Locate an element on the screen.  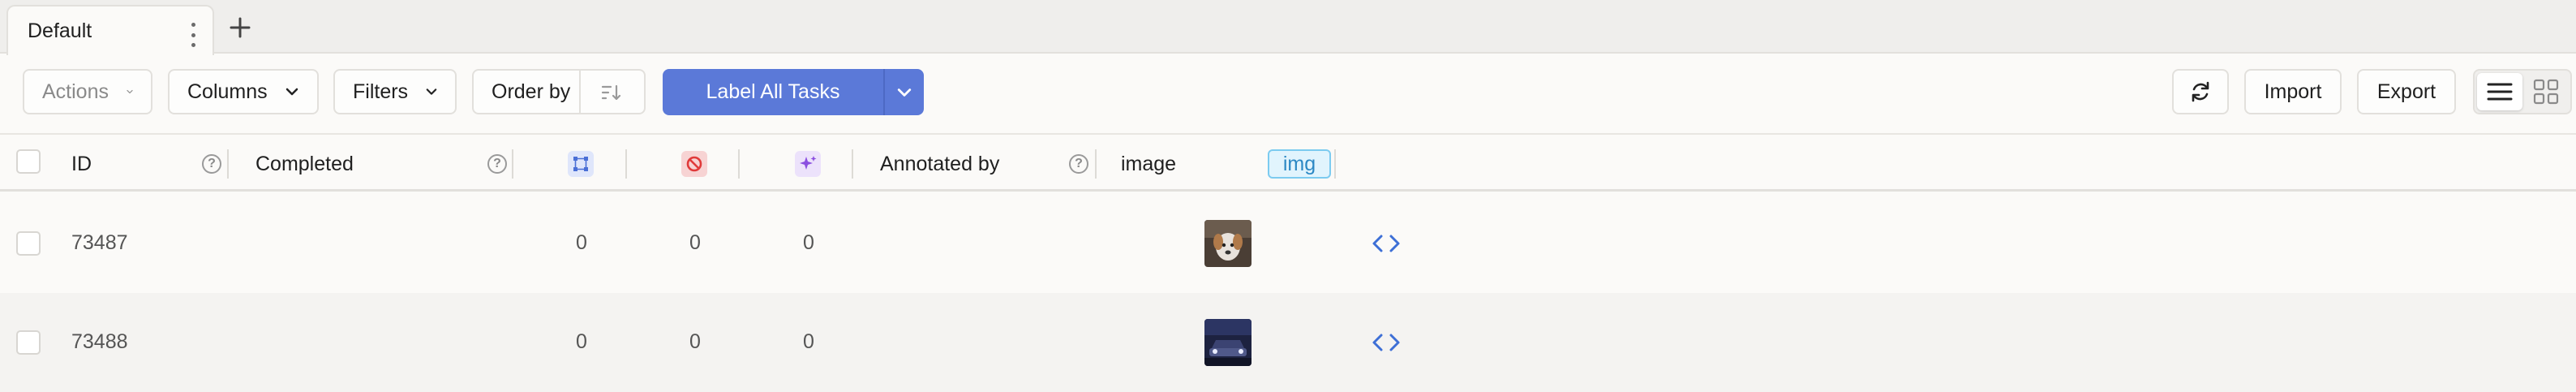
view-toggle is located at coordinates (2522, 92).